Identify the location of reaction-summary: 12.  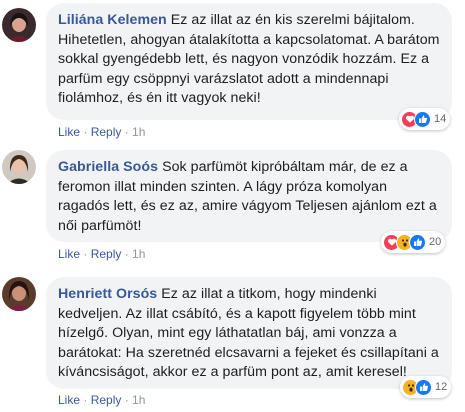
(426, 387).